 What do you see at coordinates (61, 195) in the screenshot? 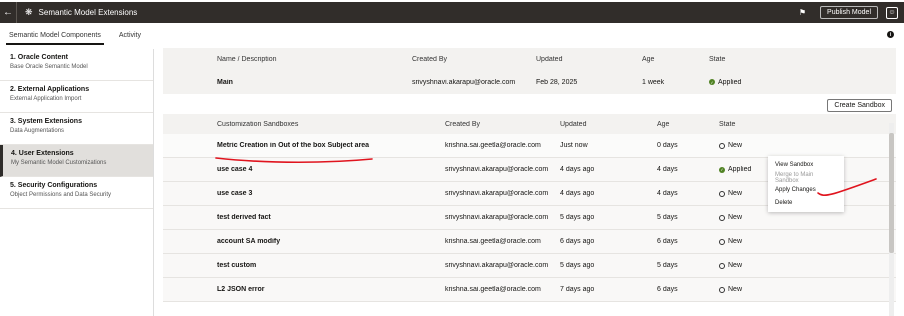
I see `sidebar-item-subtitle: Object Permissions and Data Security` at bounding box center [61, 195].